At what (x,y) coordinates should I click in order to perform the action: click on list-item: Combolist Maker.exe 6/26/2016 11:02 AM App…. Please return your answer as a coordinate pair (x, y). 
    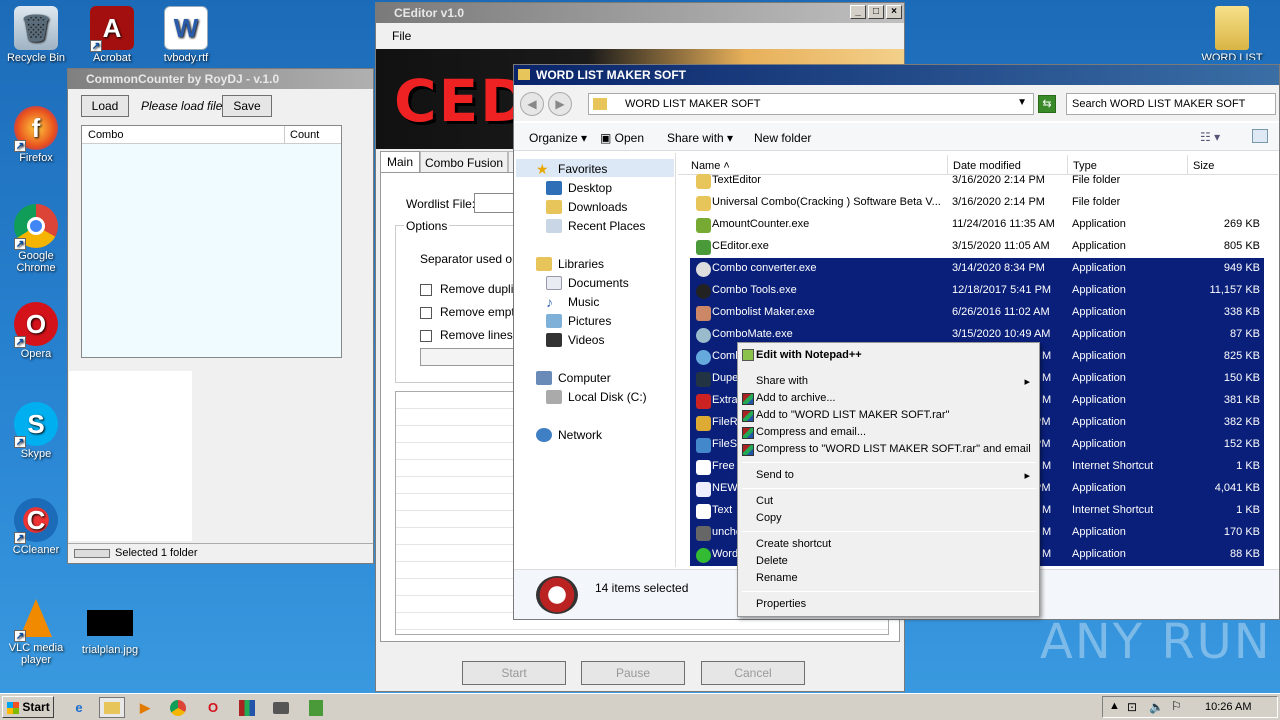
    Looking at the image, I should click on (977, 313).